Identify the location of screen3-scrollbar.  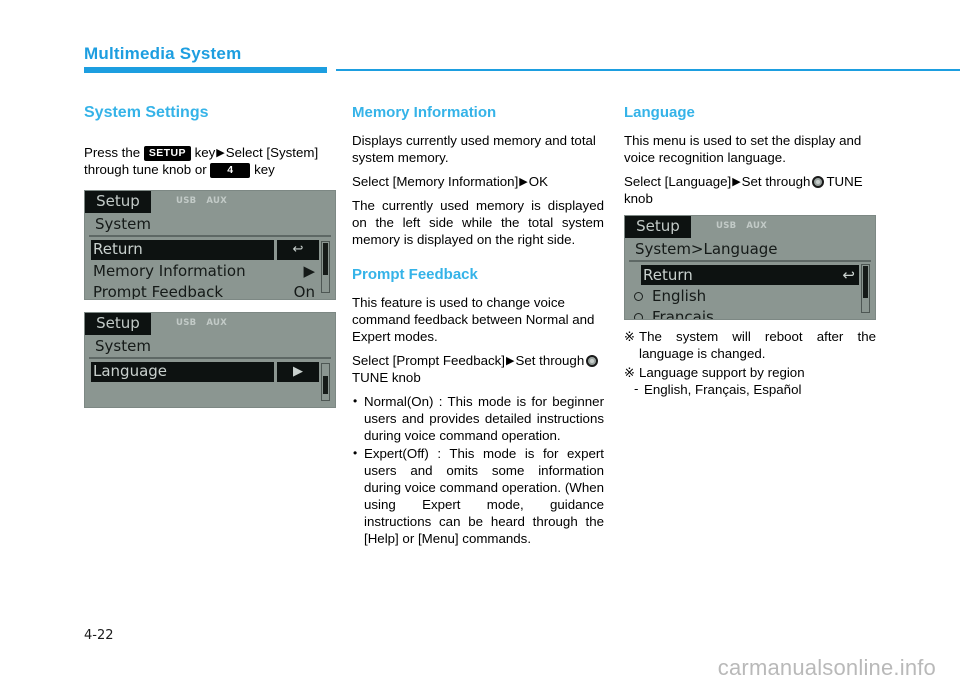
(865, 288).